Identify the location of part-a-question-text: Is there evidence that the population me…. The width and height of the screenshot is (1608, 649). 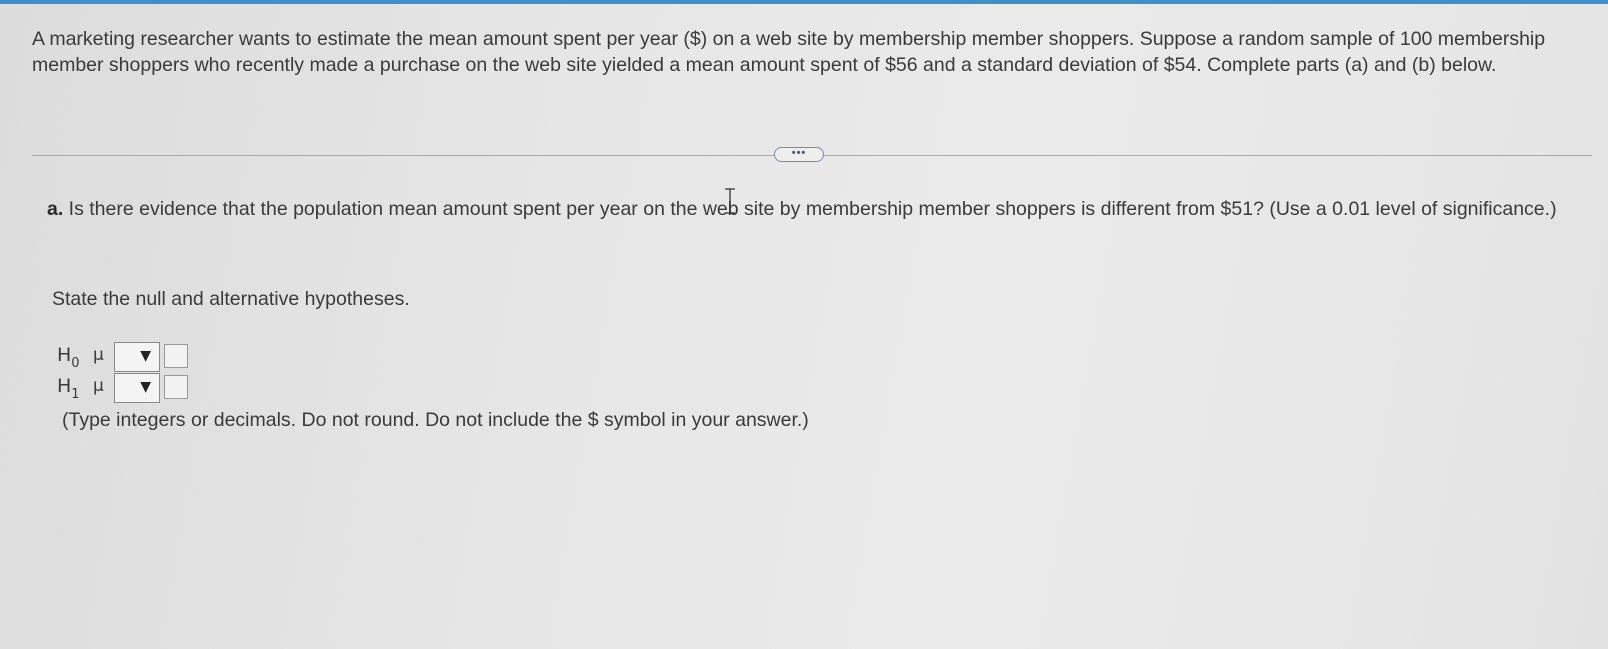
(810, 209).